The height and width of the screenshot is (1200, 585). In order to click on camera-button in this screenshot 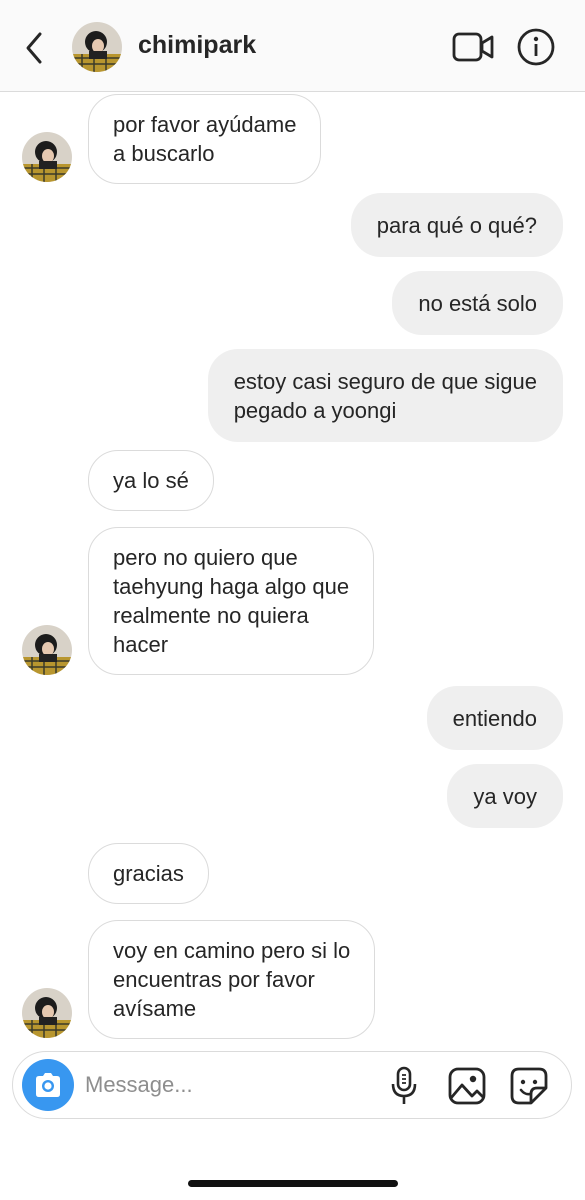, I will do `click(48, 1085)`.